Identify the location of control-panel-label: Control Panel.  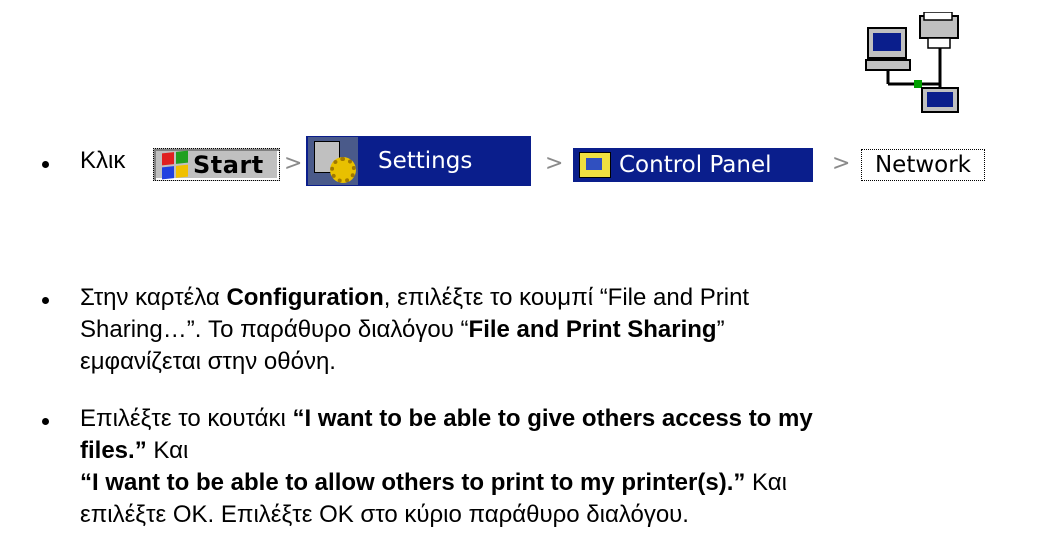
(695, 165).